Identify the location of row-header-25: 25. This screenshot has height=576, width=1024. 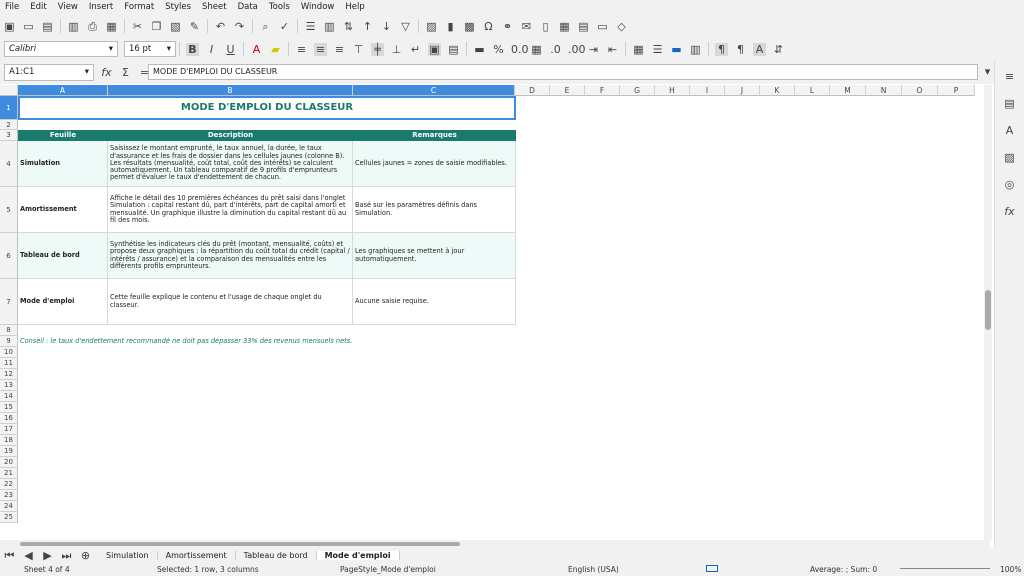
(9, 517).